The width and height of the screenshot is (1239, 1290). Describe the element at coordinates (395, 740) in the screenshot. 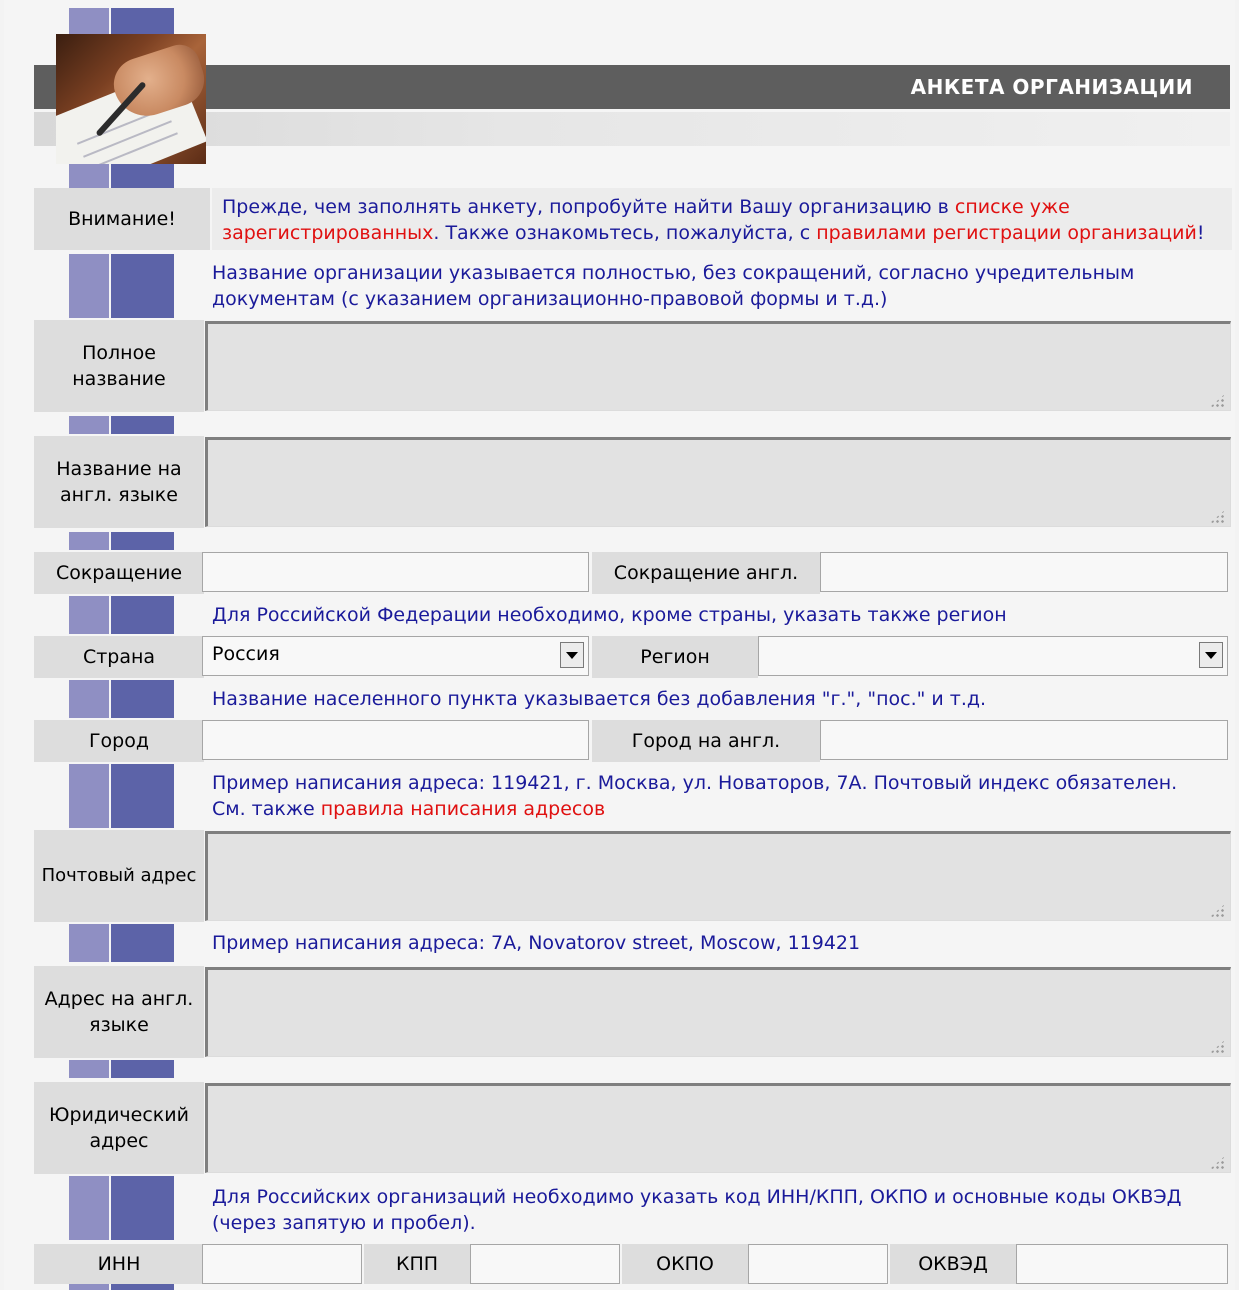

I see `city-input` at that location.